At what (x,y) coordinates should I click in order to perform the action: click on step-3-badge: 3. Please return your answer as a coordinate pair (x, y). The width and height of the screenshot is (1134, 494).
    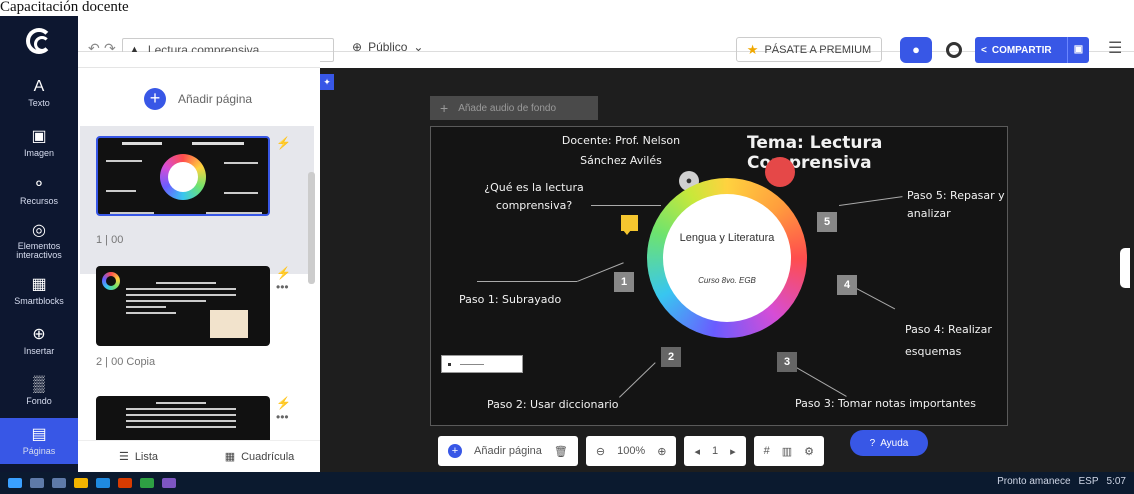
    Looking at the image, I should click on (787, 362).